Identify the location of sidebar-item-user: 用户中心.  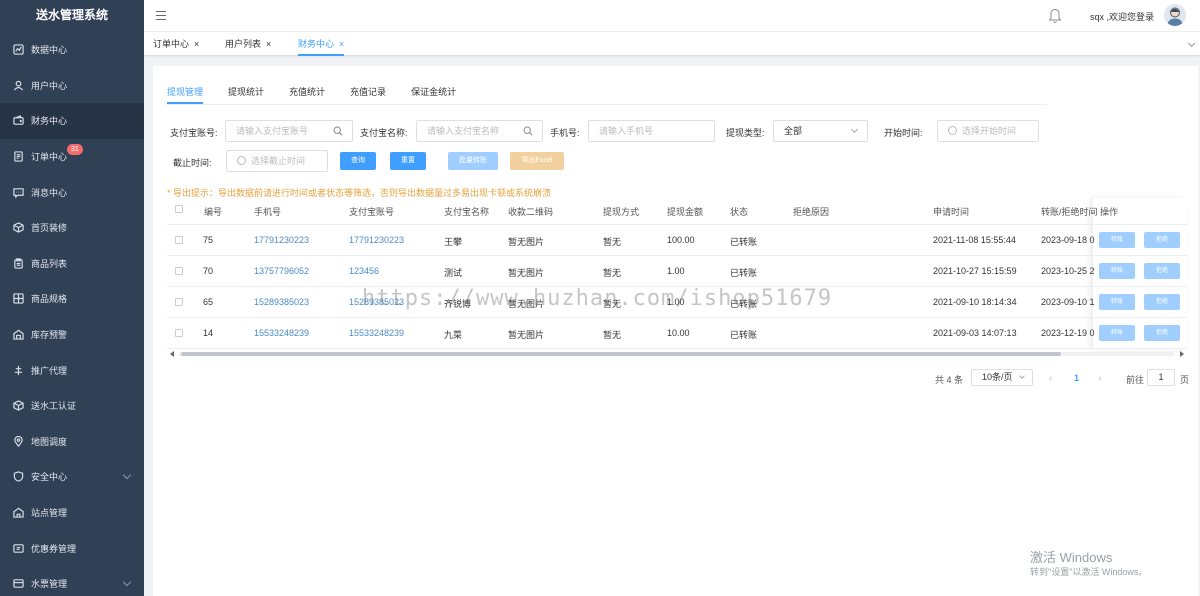
(72, 86).